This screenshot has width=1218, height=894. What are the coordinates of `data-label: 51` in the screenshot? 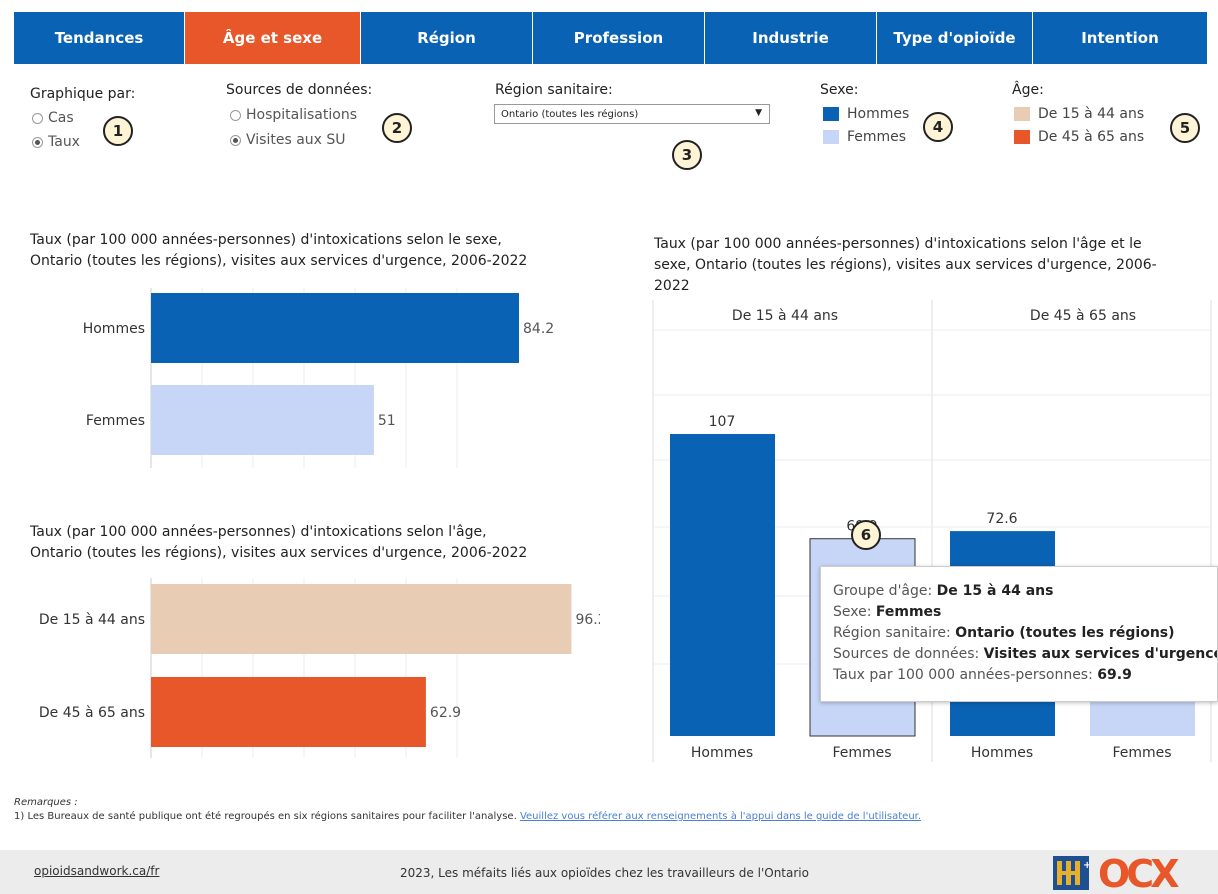 It's located at (387, 421).